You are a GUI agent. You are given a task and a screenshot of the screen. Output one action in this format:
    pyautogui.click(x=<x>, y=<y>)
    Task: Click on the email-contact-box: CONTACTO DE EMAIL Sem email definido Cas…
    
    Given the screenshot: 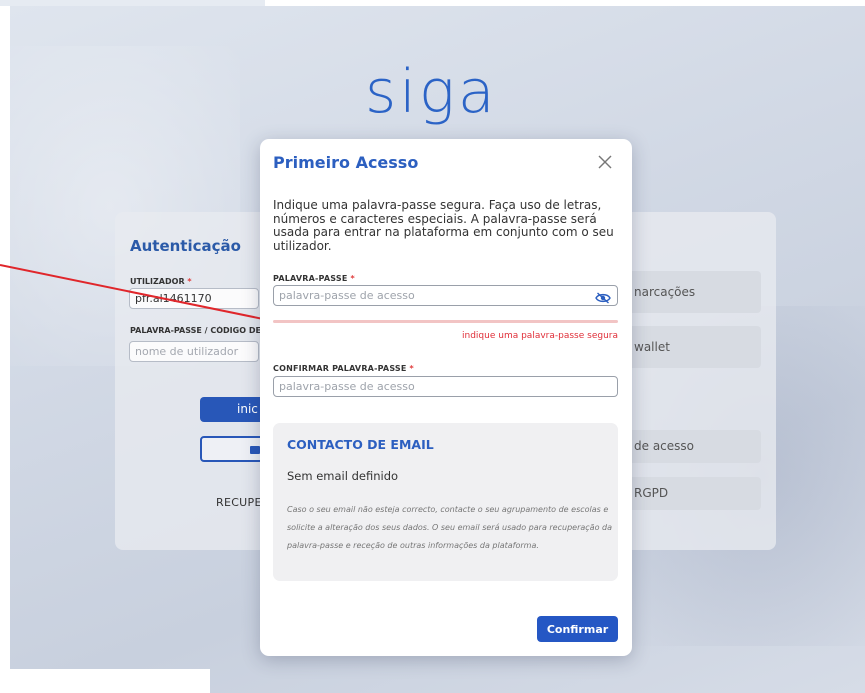 What is the action you would take?
    pyautogui.click(x=445, y=502)
    